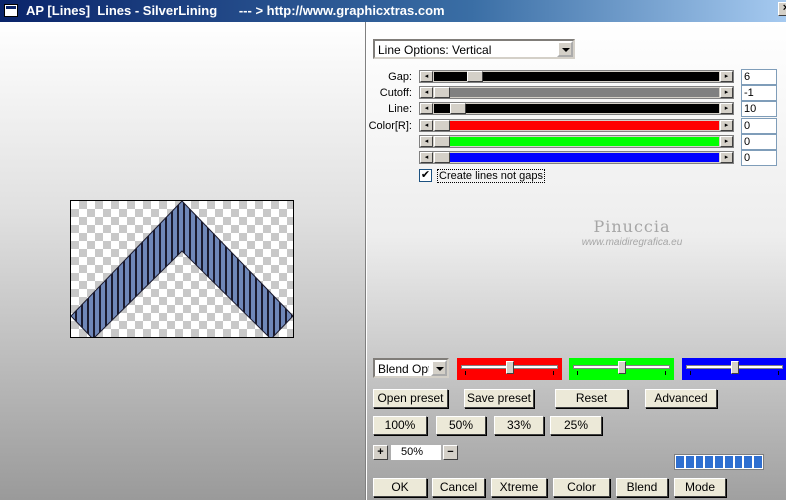 This screenshot has width=786, height=500. I want to click on preset-open-preset-button: Open preset, so click(410, 398).